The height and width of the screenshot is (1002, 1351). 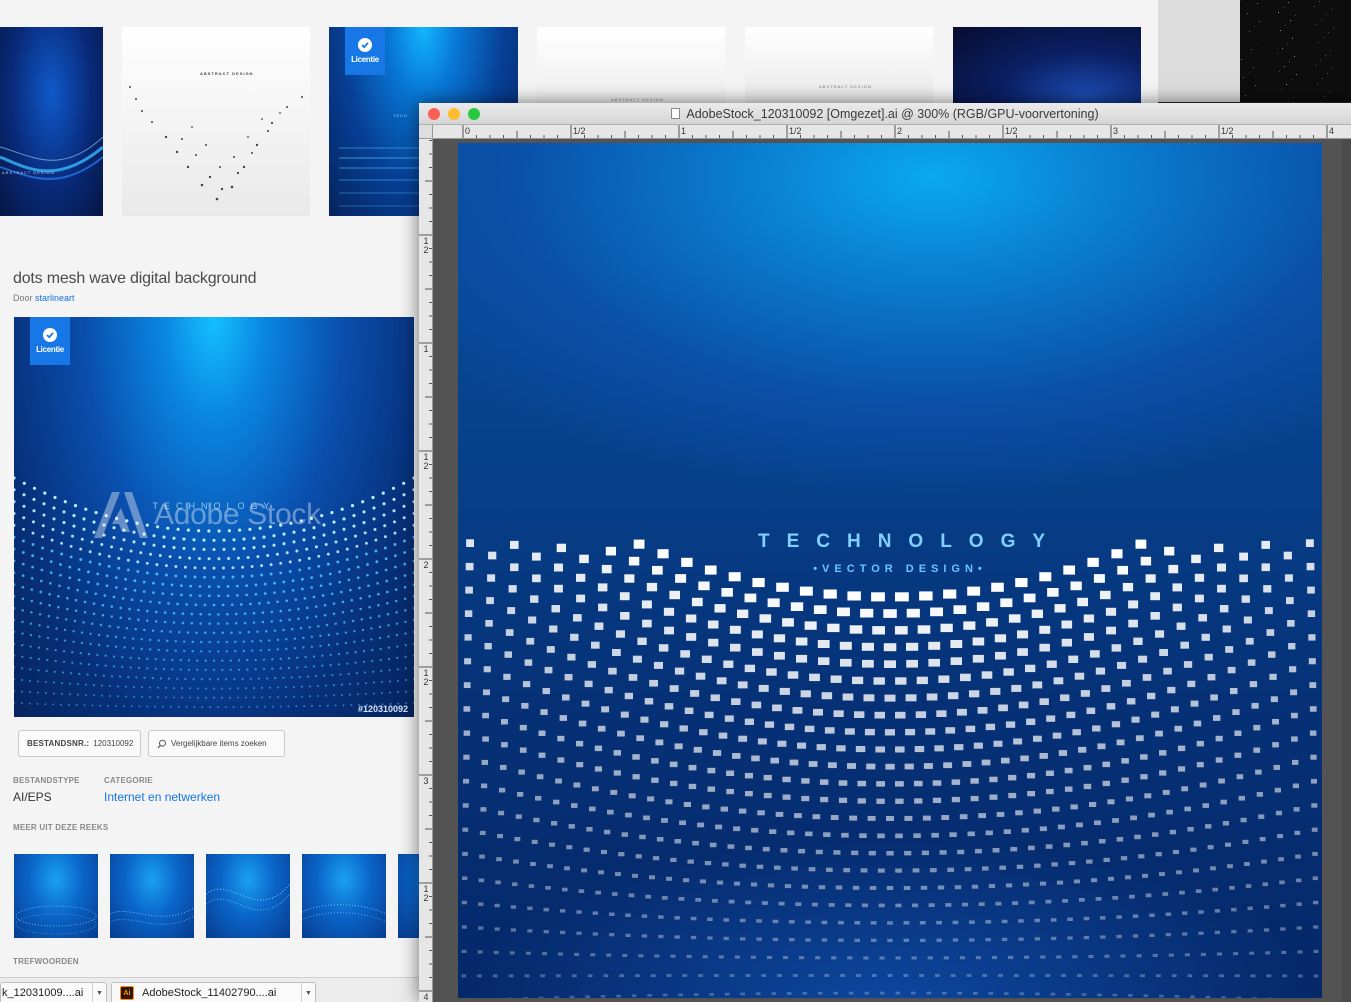 I want to click on find-similar-button: Vergelijkbare items zoeken, so click(x=216, y=743).